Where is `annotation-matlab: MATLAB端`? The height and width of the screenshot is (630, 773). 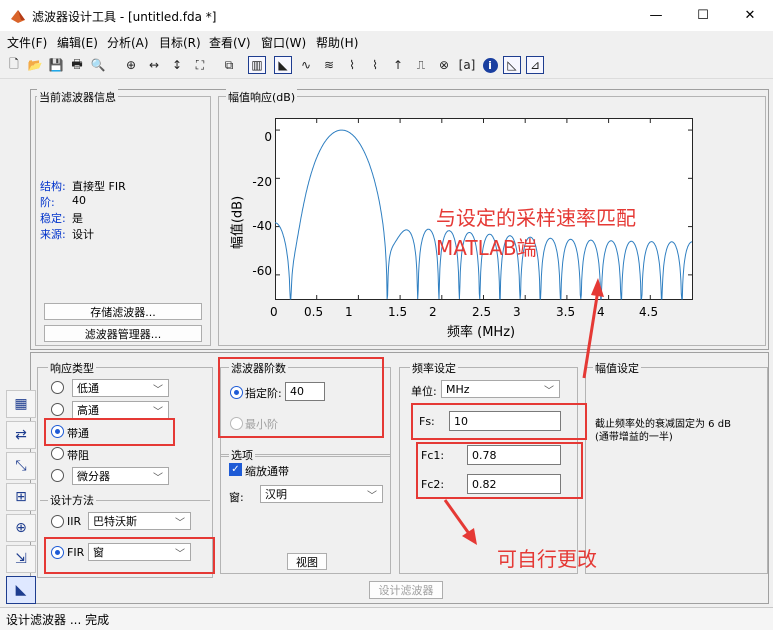 annotation-matlab: MATLAB端 is located at coordinates (486, 248).